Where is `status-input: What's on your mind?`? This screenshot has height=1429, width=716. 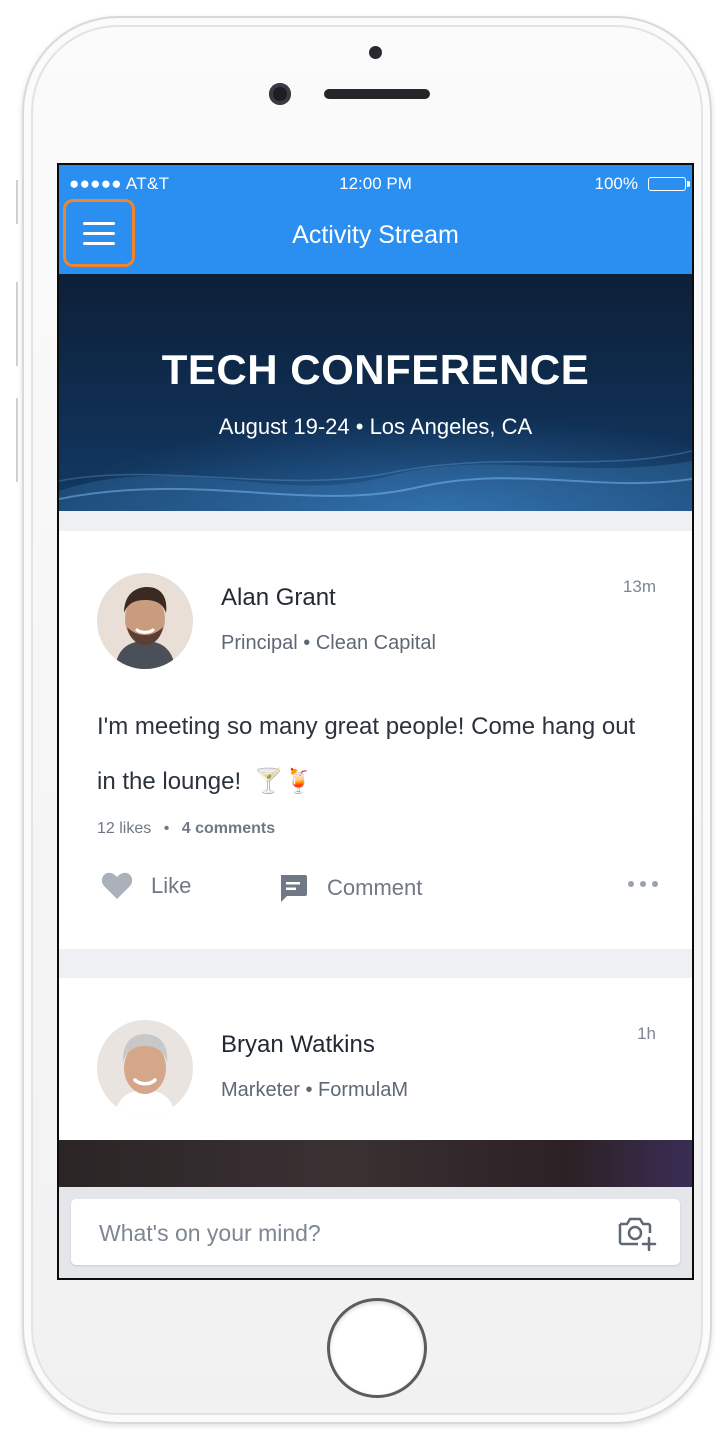 status-input: What's on your mind? is located at coordinates (375, 1232).